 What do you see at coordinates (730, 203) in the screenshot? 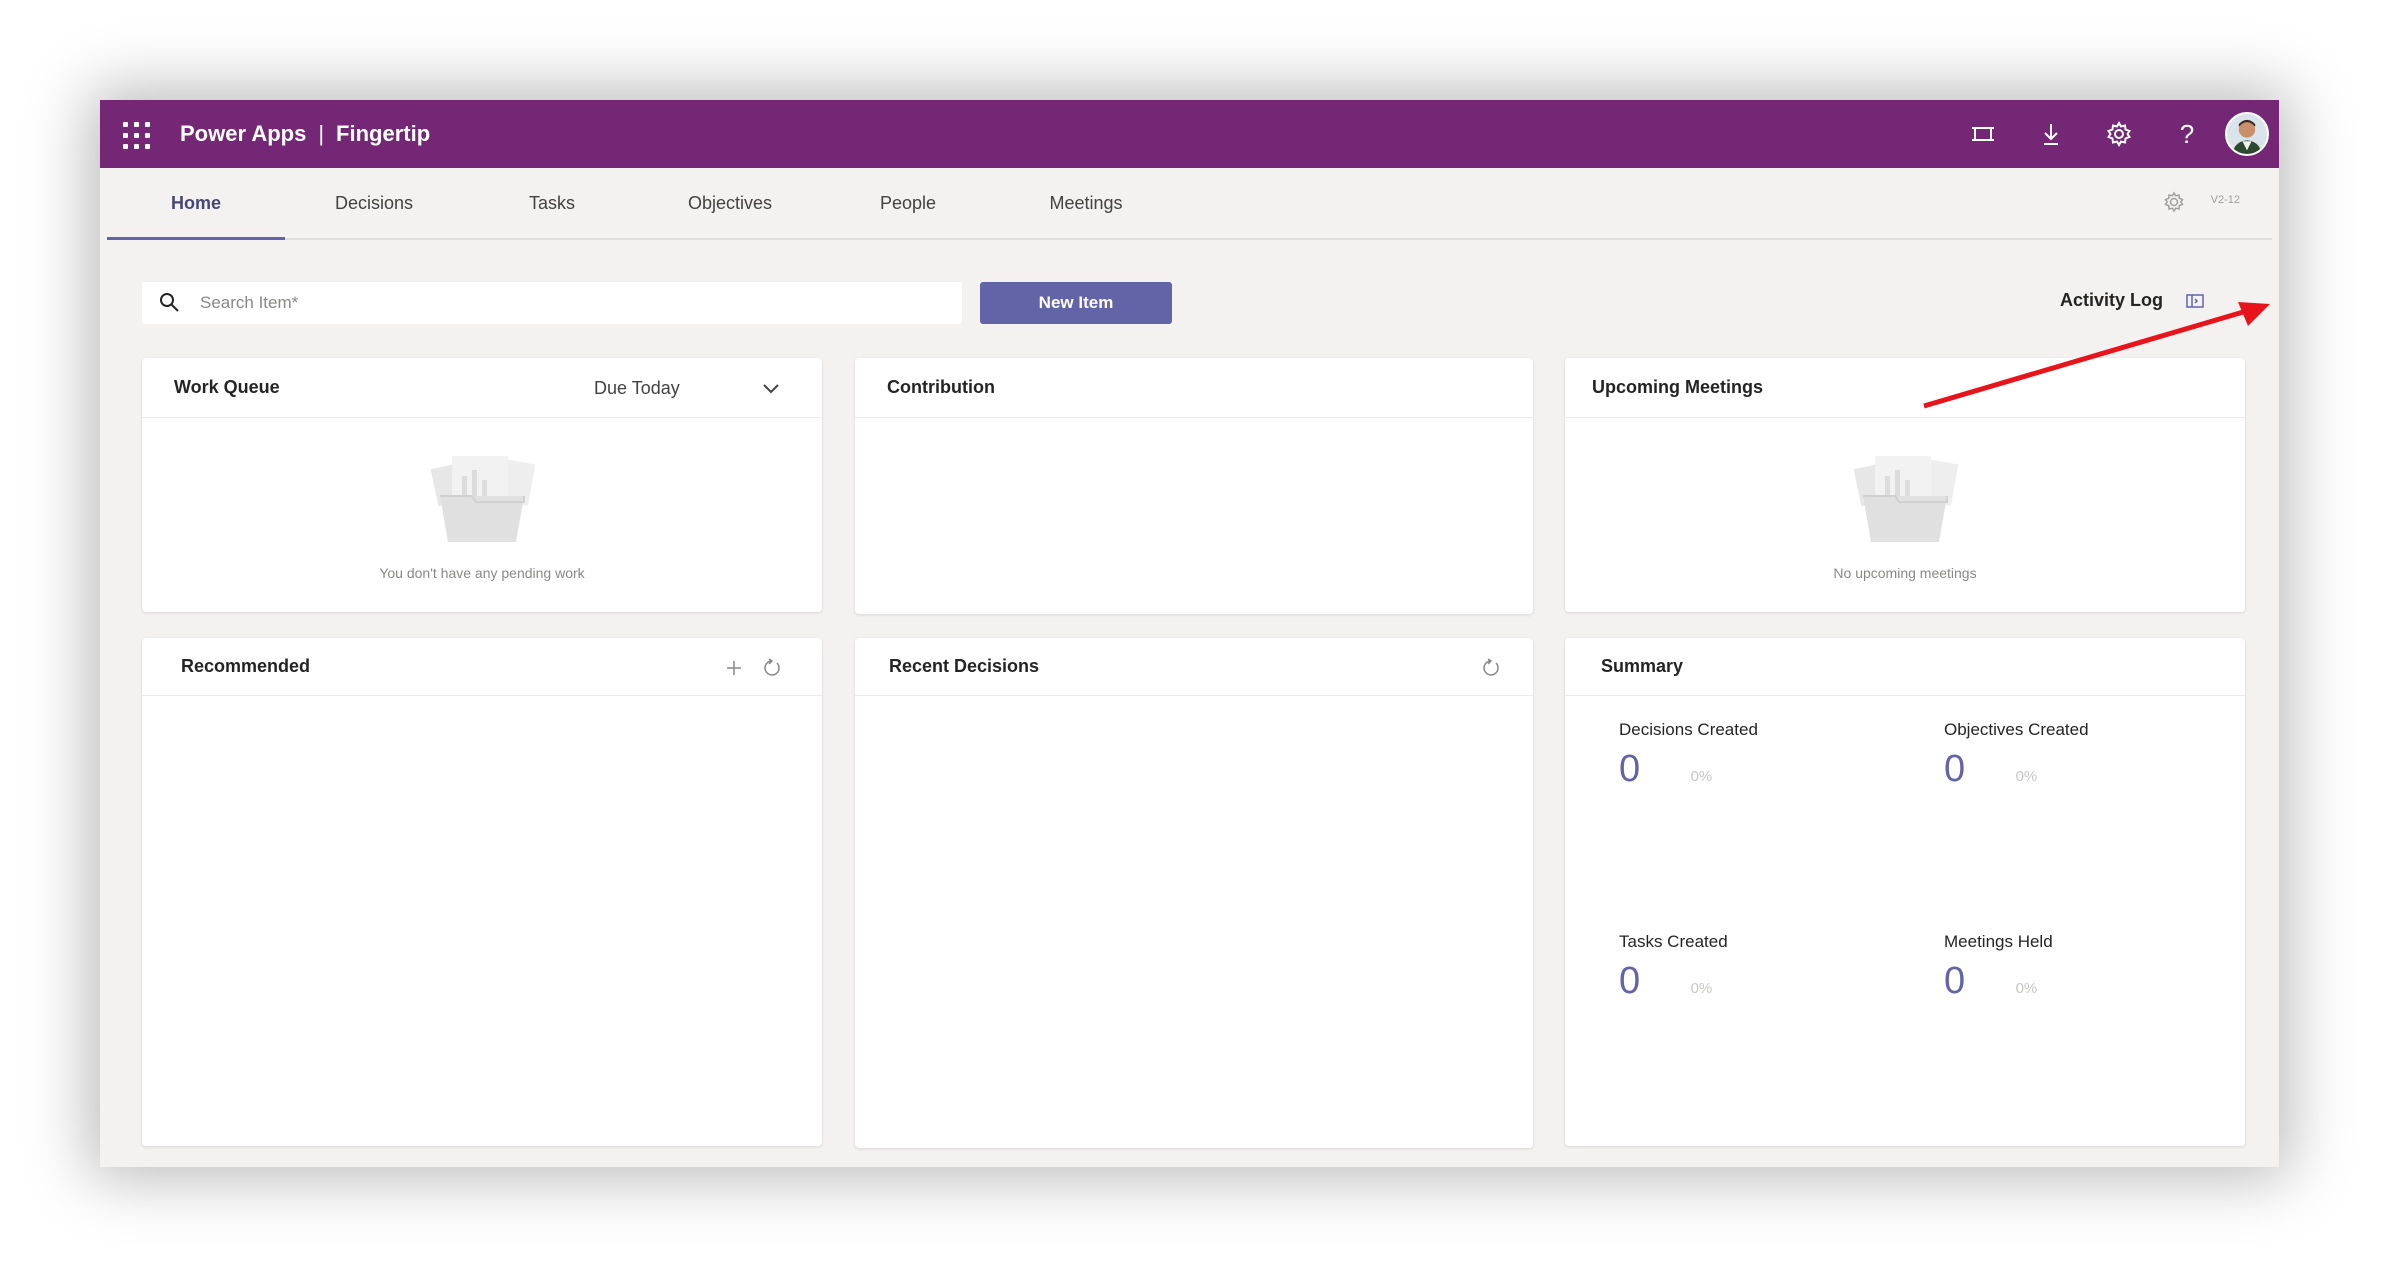
I see `tab-objectives: Objectives` at bounding box center [730, 203].